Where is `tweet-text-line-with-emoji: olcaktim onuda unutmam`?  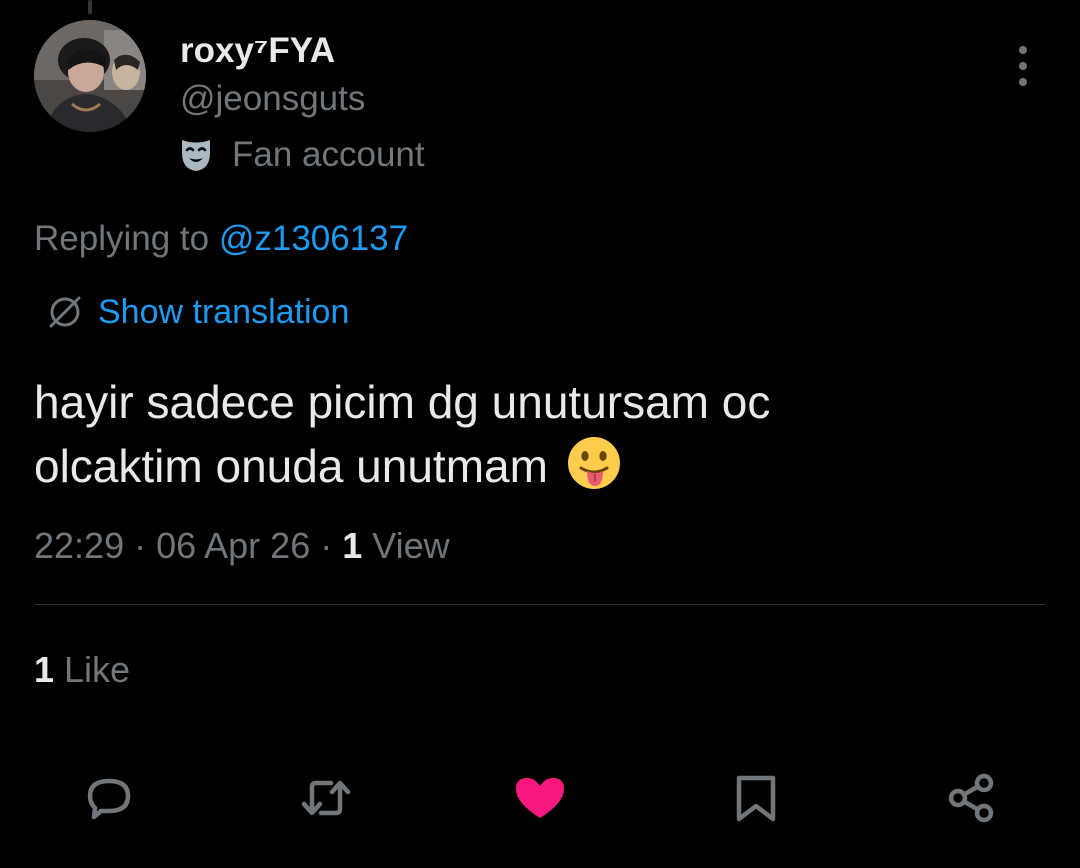
tweet-text-line-with-emoji: olcaktim onuda unutmam is located at coordinates (539, 466).